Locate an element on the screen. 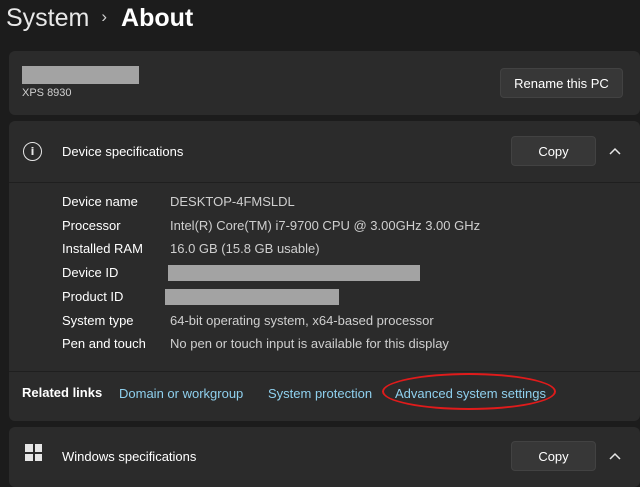 The image size is (640, 487). related-links-title: Related links is located at coordinates (62, 392).